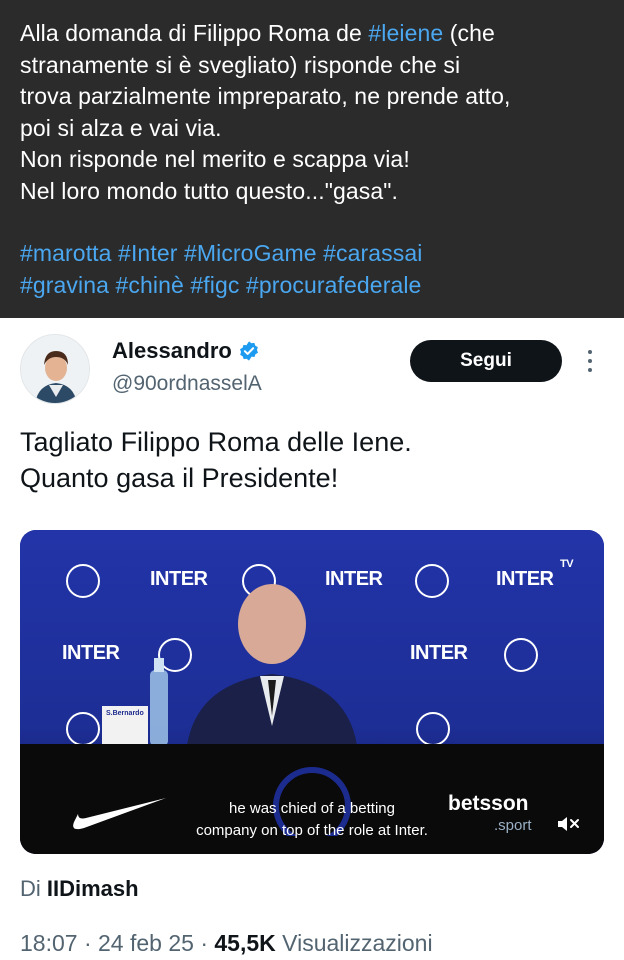 This screenshot has width=624, height=960. What do you see at coordinates (33, 888) in the screenshot?
I see `via-prefix: Di` at bounding box center [33, 888].